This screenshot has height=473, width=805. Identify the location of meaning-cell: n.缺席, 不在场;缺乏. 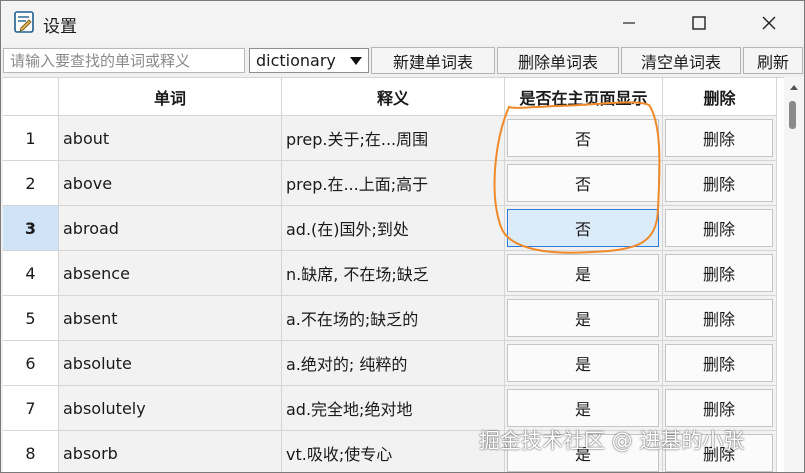
(393, 273).